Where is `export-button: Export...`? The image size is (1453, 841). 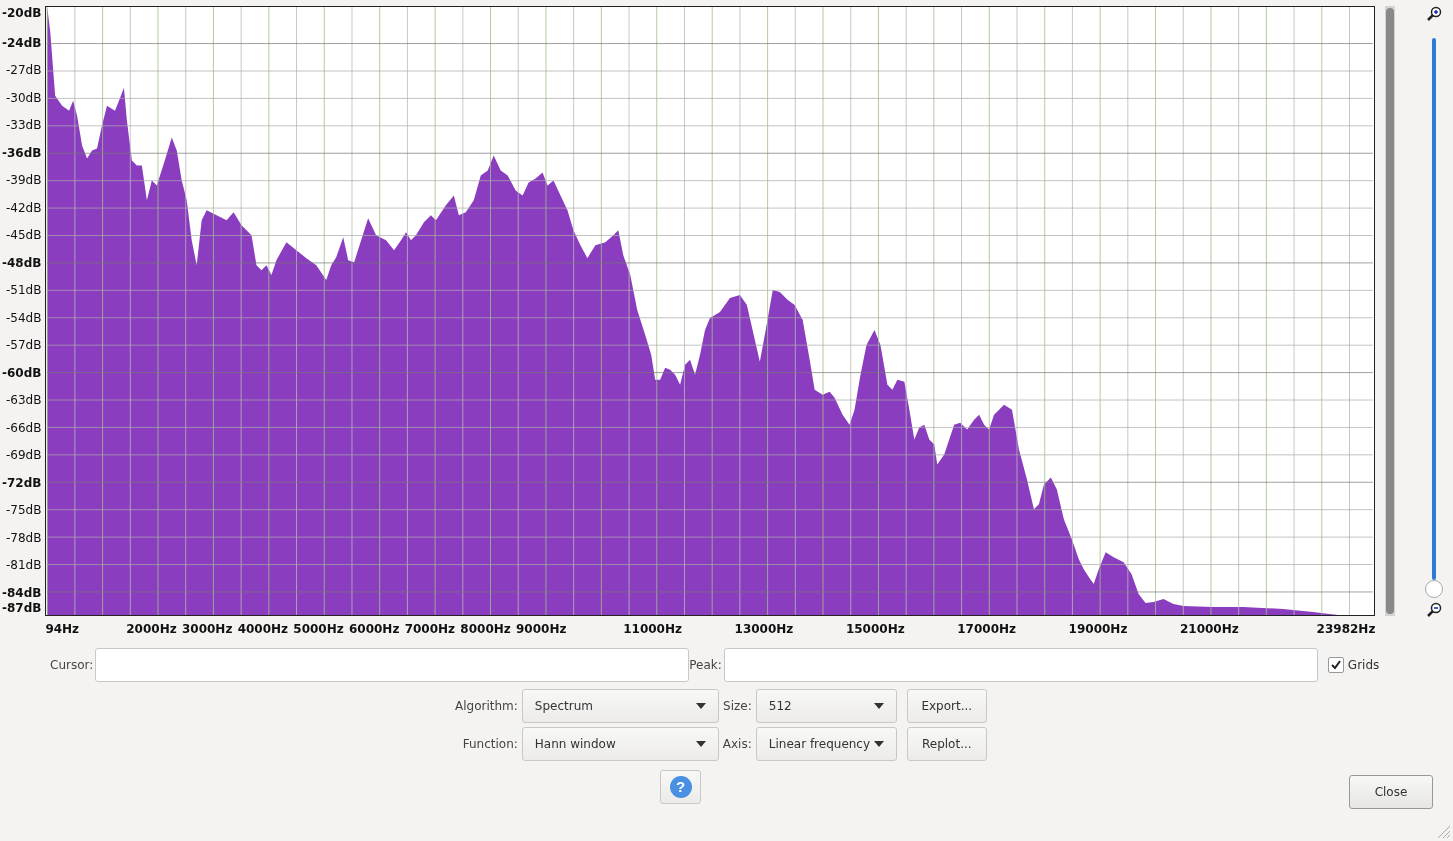
export-button: Export... is located at coordinates (946, 706).